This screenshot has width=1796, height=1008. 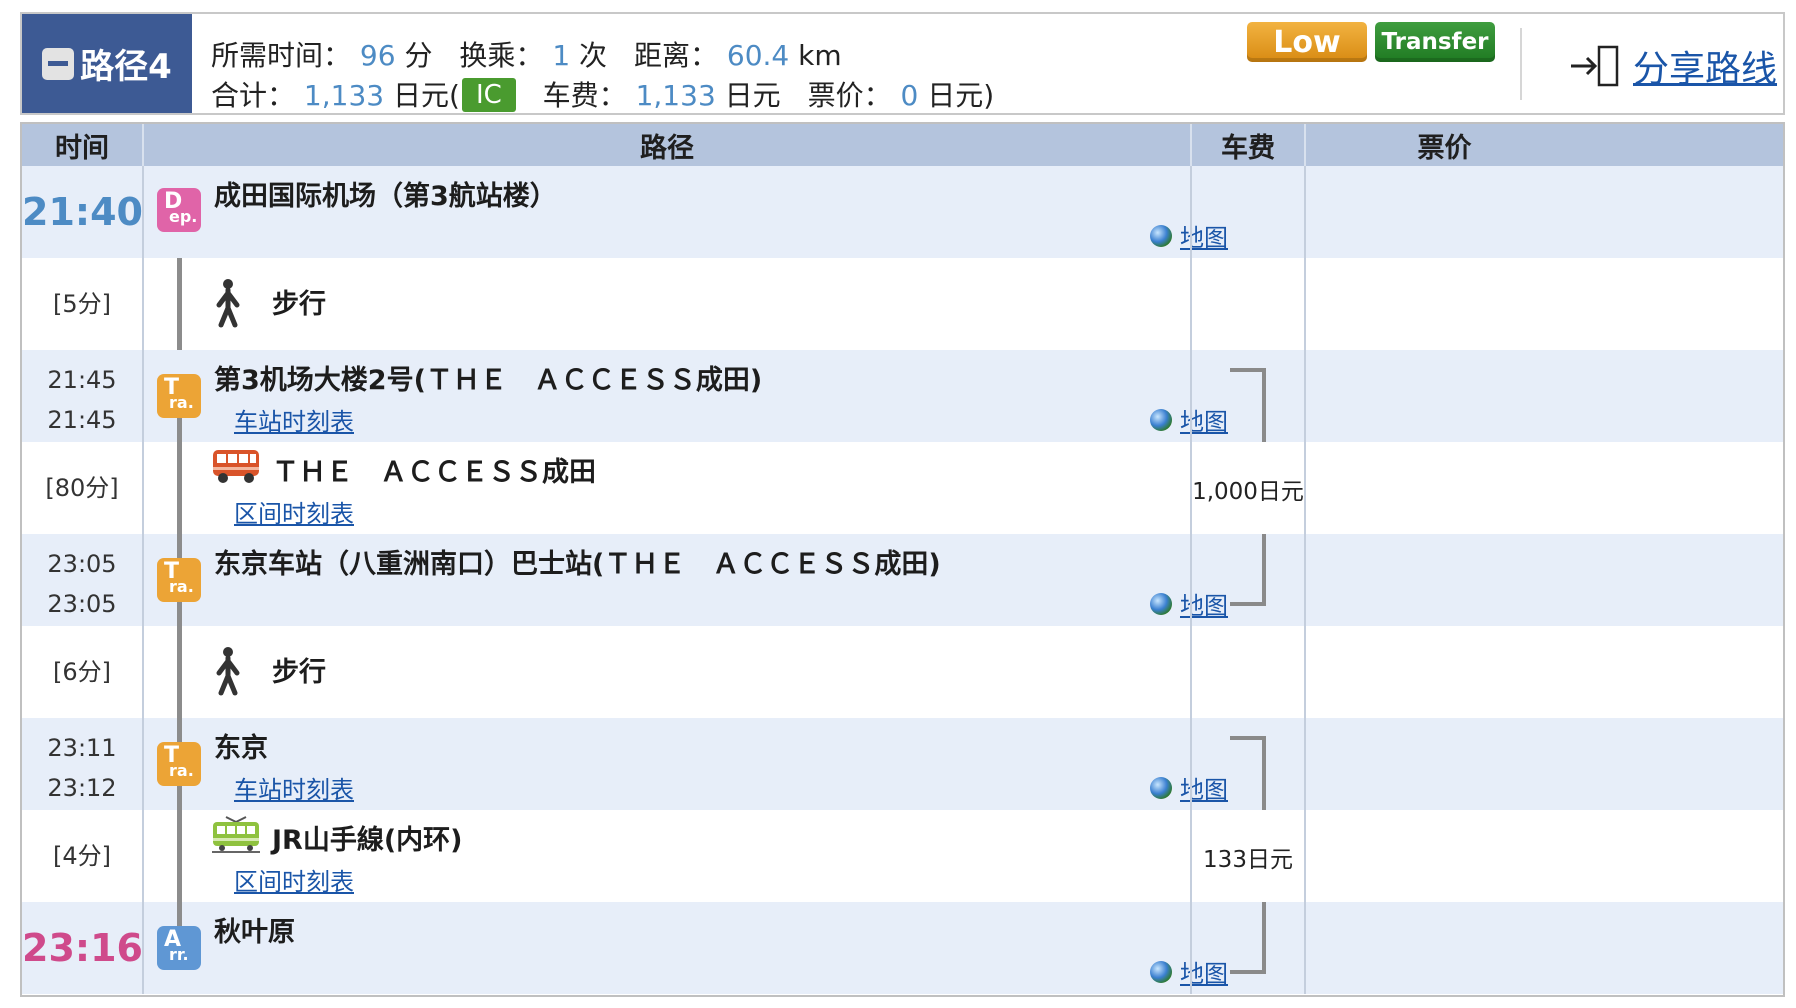 I want to click on leg-fare: 133日元, so click(x=1248, y=860).